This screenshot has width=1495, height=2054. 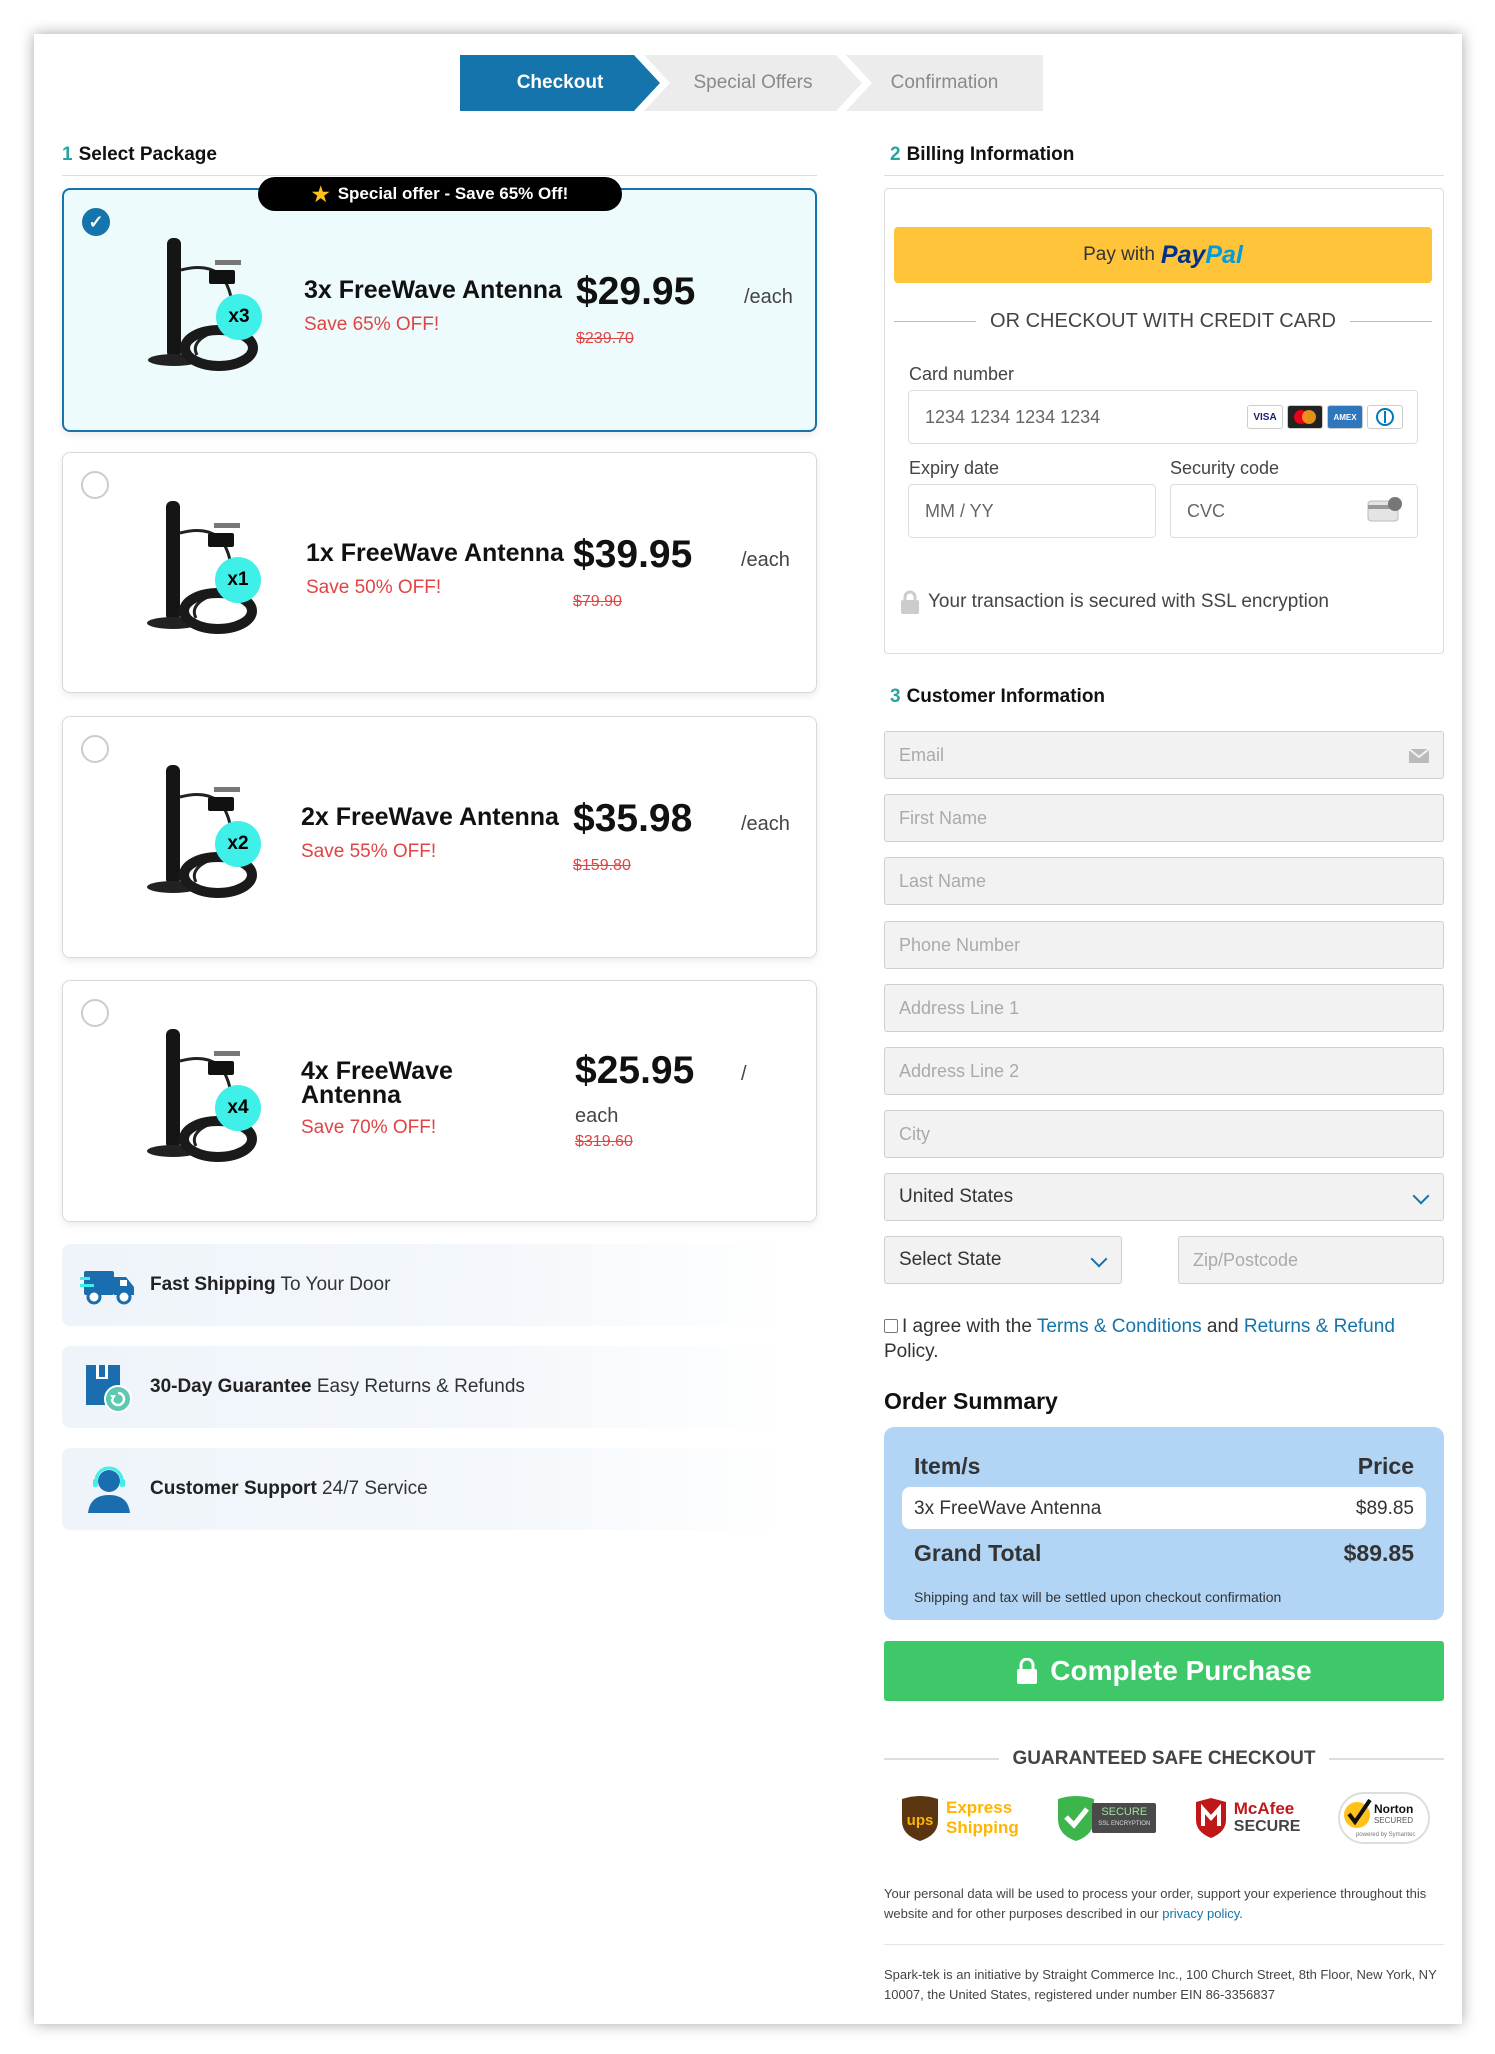 I want to click on or-divider: OR CHECKOUT WITH CREDIT CARD, so click(x=1163, y=321).